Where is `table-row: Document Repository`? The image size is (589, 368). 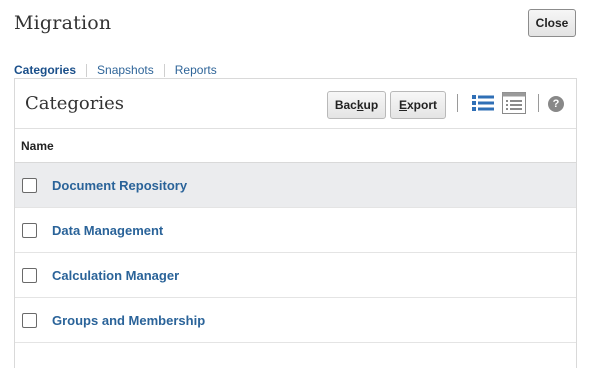
table-row: Document Repository is located at coordinates (295, 185).